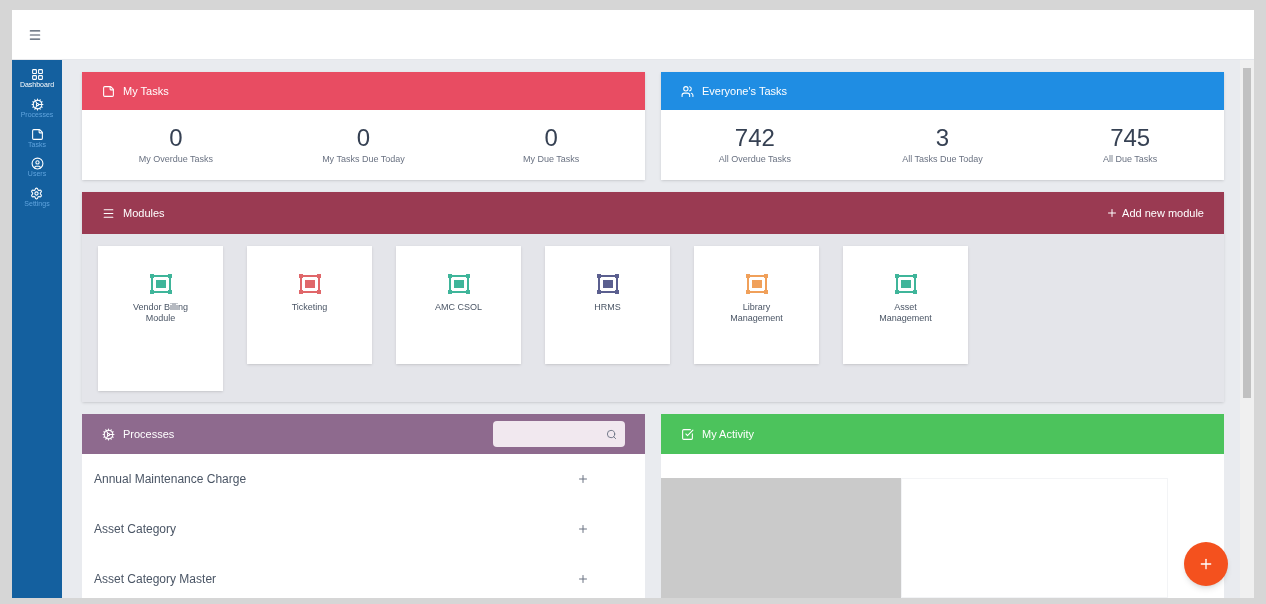  I want to click on add-fab, so click(1206, 564).